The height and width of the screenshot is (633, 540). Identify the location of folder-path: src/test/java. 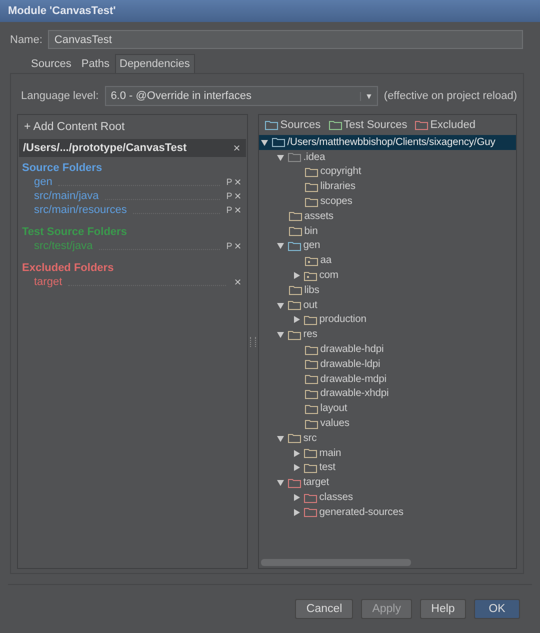
(63, 246).